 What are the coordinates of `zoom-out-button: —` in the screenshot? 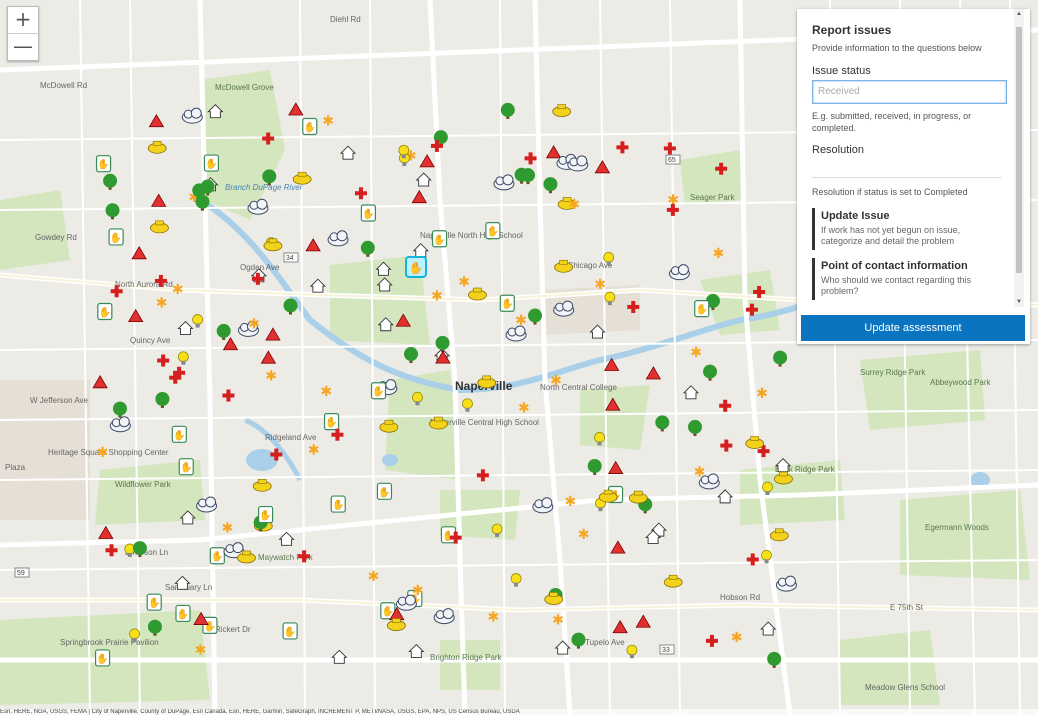 It's located at (23, 47).